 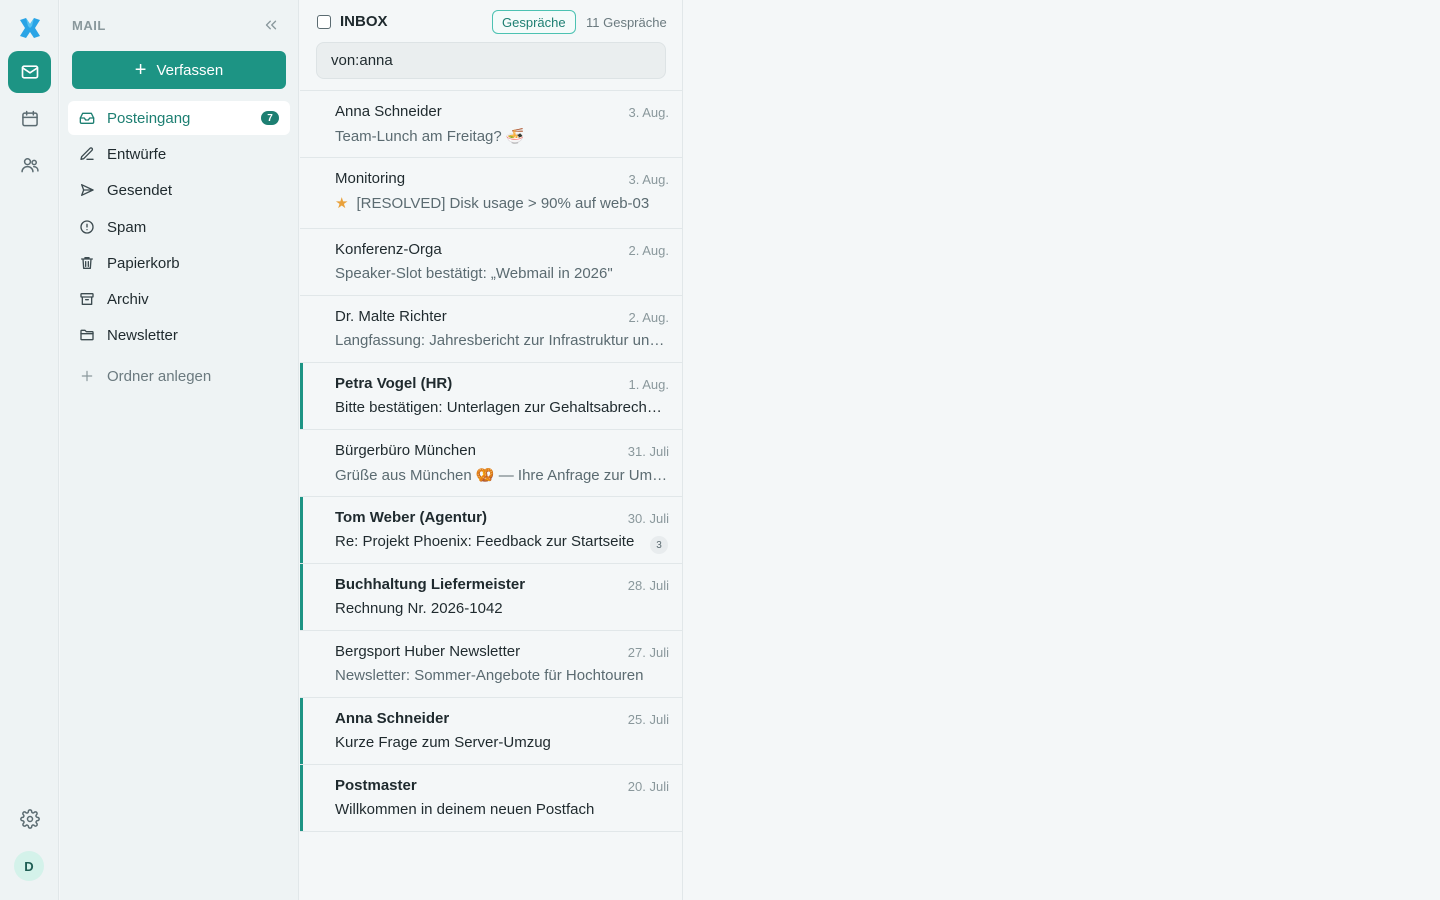 I want to click on folder-item-papierkorb: Papierkorb, so click(x=179, y=263).